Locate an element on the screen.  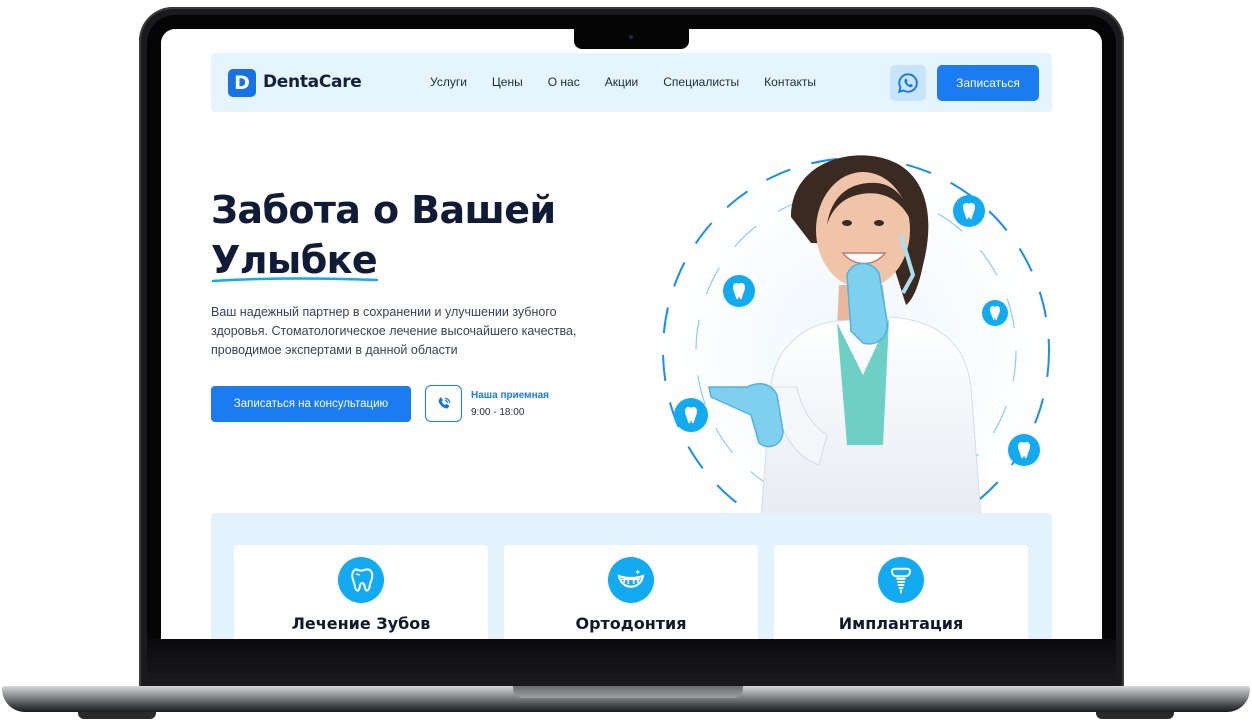
whatsapp-icon is located at coordinates (907, 83).